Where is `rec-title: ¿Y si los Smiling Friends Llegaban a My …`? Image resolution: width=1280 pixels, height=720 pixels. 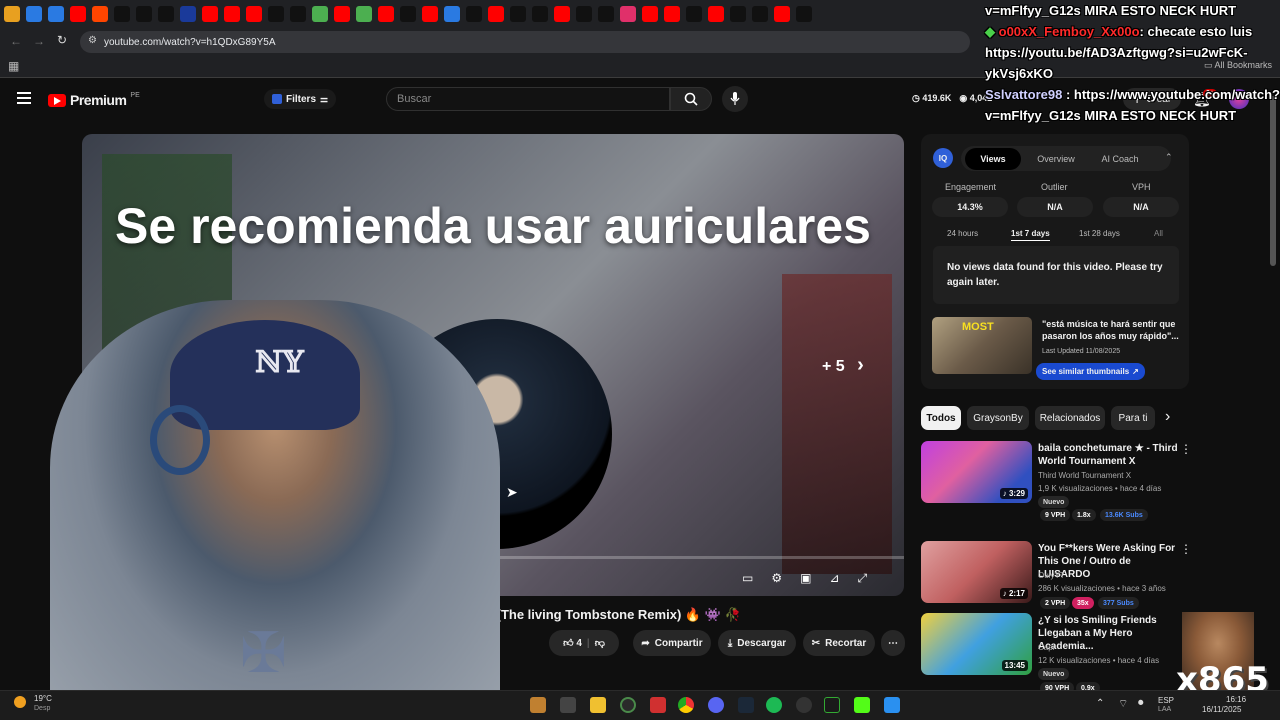 rec-title: ¿Y si los Smiling Friends Llegaban a My … is located at coordinates (1108, 633).